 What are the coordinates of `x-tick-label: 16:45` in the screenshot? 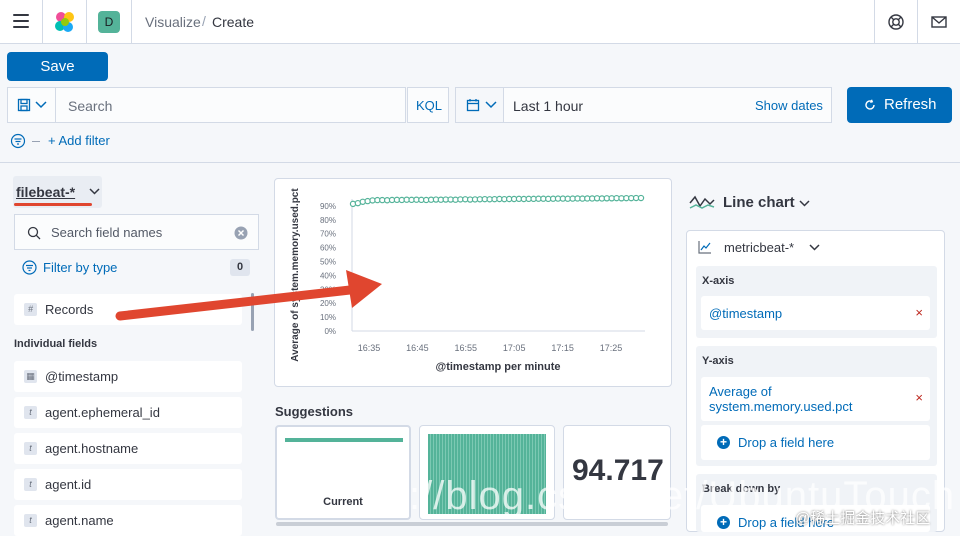 It's located at (417, 348).